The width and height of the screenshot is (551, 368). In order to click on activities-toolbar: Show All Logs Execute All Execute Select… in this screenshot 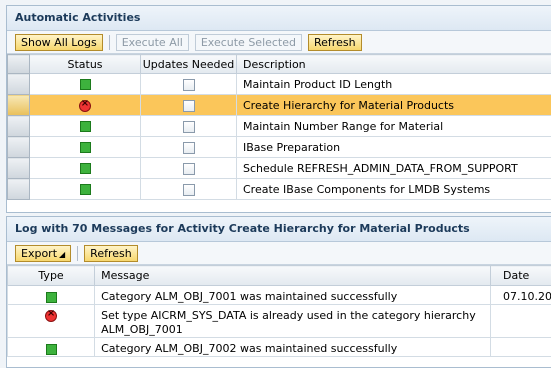, I will do `click(279, 42)`.